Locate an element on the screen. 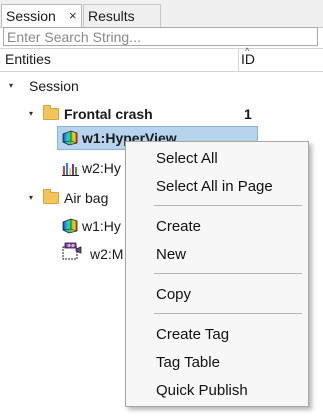 Image resolution: width=323 pixels, height=418 pixels. tree-node-frontal-crash: Frontal crash is located at coordinates (108, 114).